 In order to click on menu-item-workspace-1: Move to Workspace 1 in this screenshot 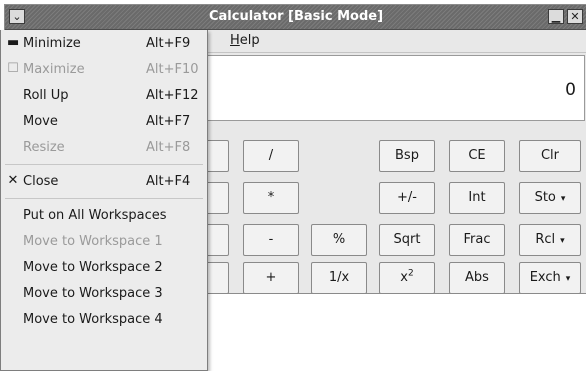, I will do `click(105, 243)`.